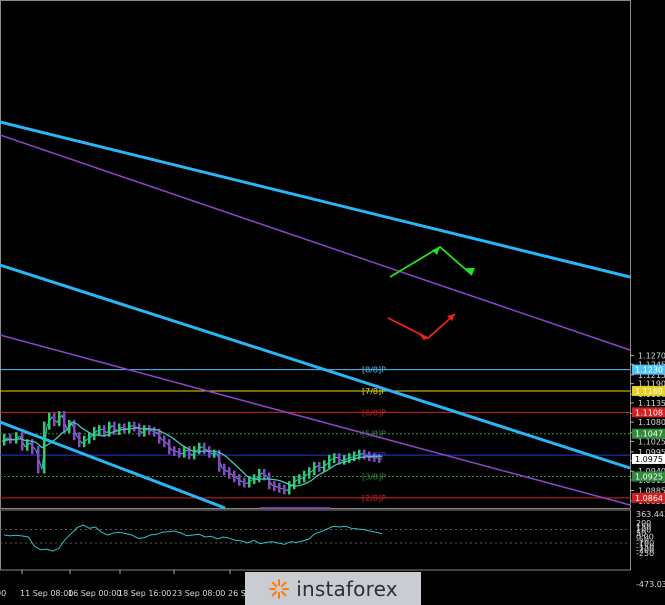  Describe the element at coordinates (374, 370) in the screenshot. I see `murray-level-label: [8/8]P` at that location.